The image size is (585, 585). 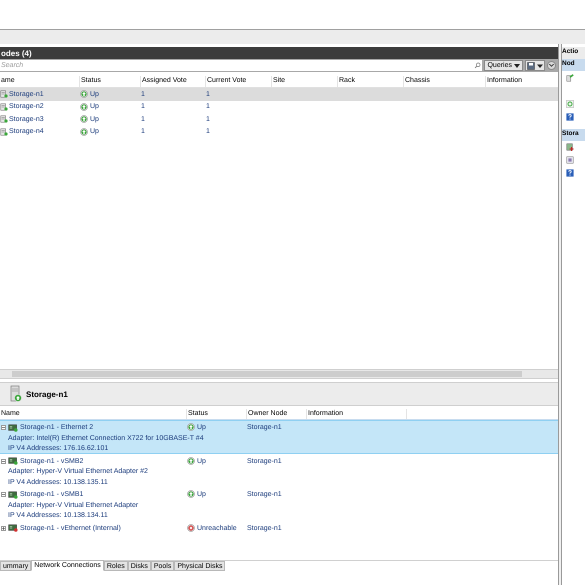 What do you see at coordinates (570, 160) in the screenshot?
I see `disk-icon` at bounding box center [570, 160].